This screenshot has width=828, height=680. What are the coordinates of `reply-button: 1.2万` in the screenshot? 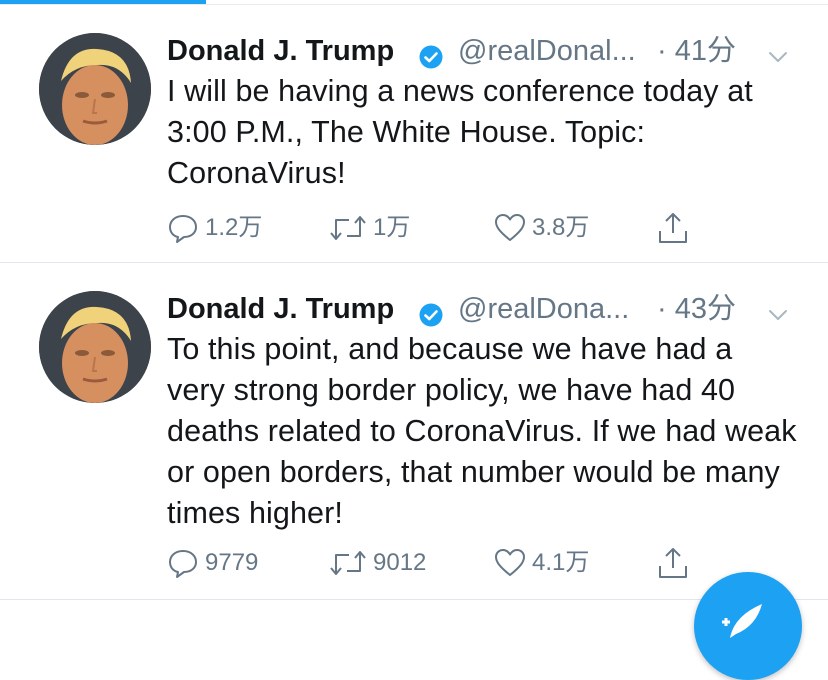 It's located at (214, 228).